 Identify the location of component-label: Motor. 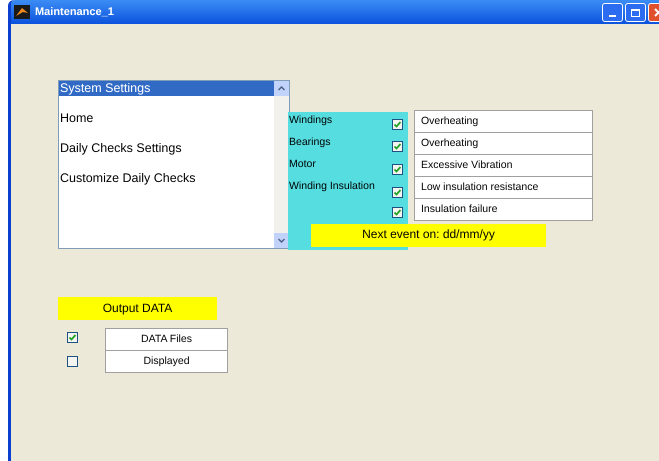
(302, 164).